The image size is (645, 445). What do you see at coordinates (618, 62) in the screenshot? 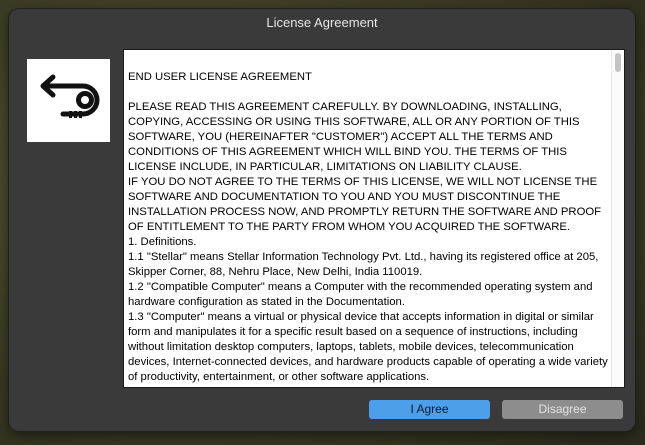
I see `scroll-thumb` at bounding box center [618, 62].